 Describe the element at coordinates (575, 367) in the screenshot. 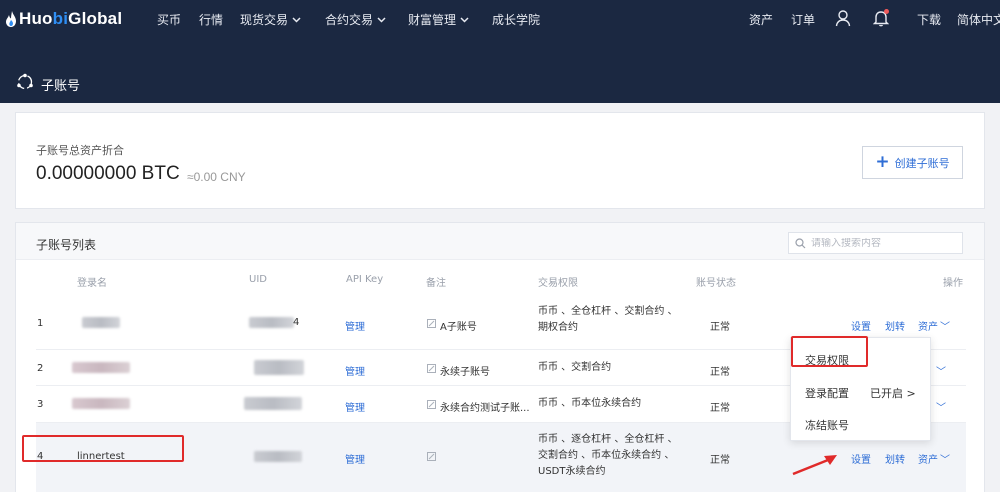

I see `trade-permissions: 币币 、交割合约` at that location.